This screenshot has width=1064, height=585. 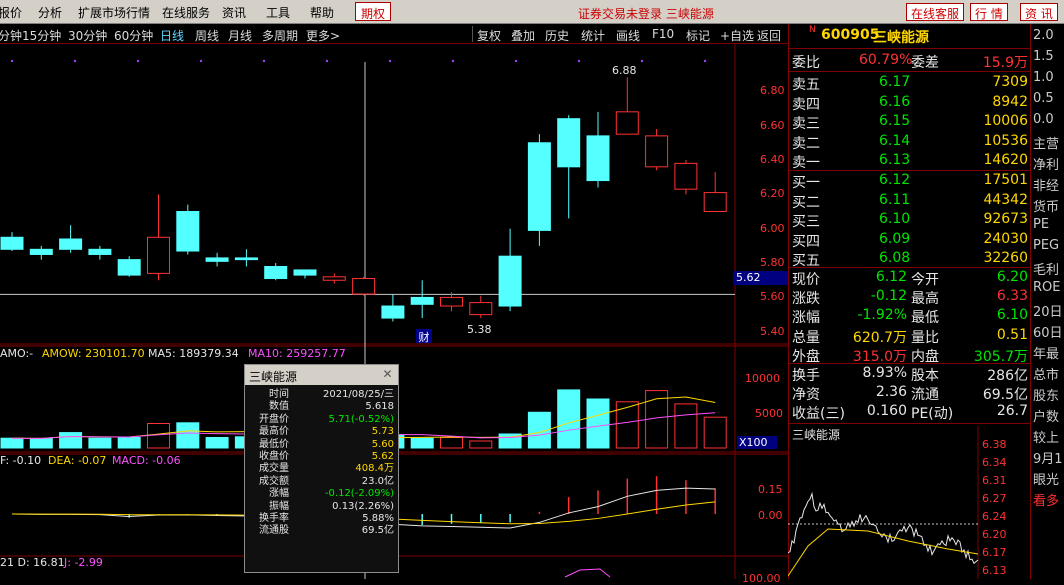 I want to click on right-panel-item: 2.0, so click(x=1043, y=35).